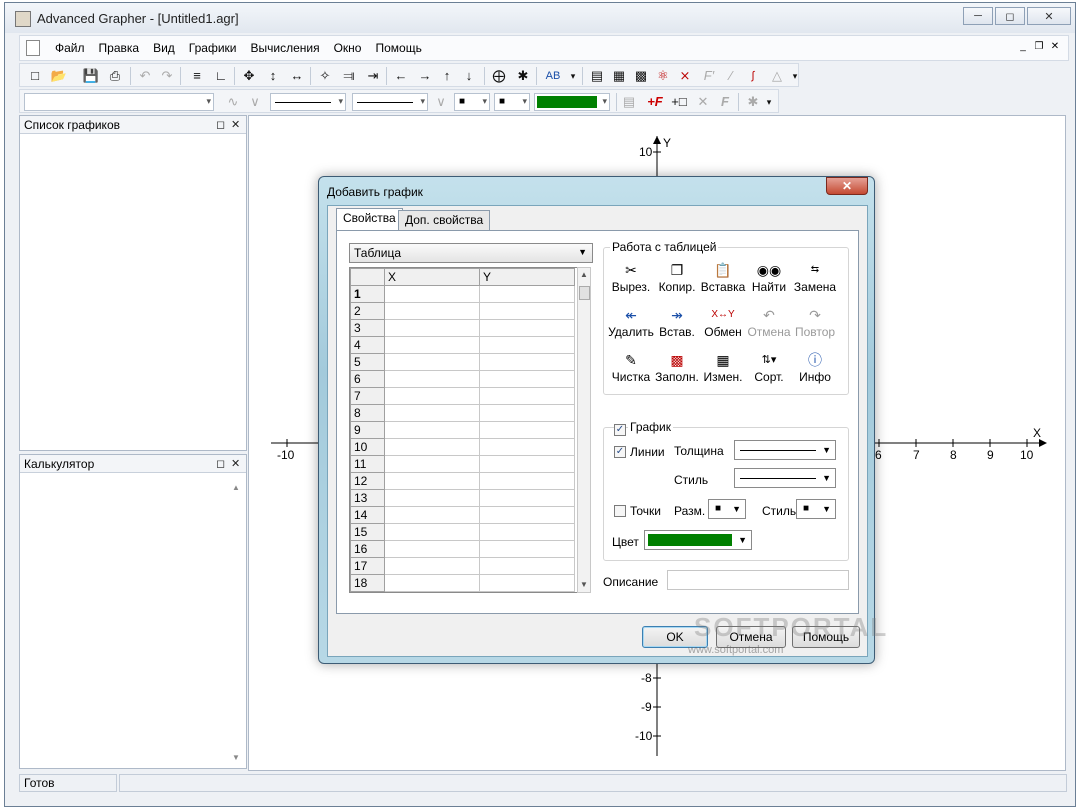  Describe the element at coordinates (655, 102) in the screenshot. I see `add-graph-icon: +F` at that location.